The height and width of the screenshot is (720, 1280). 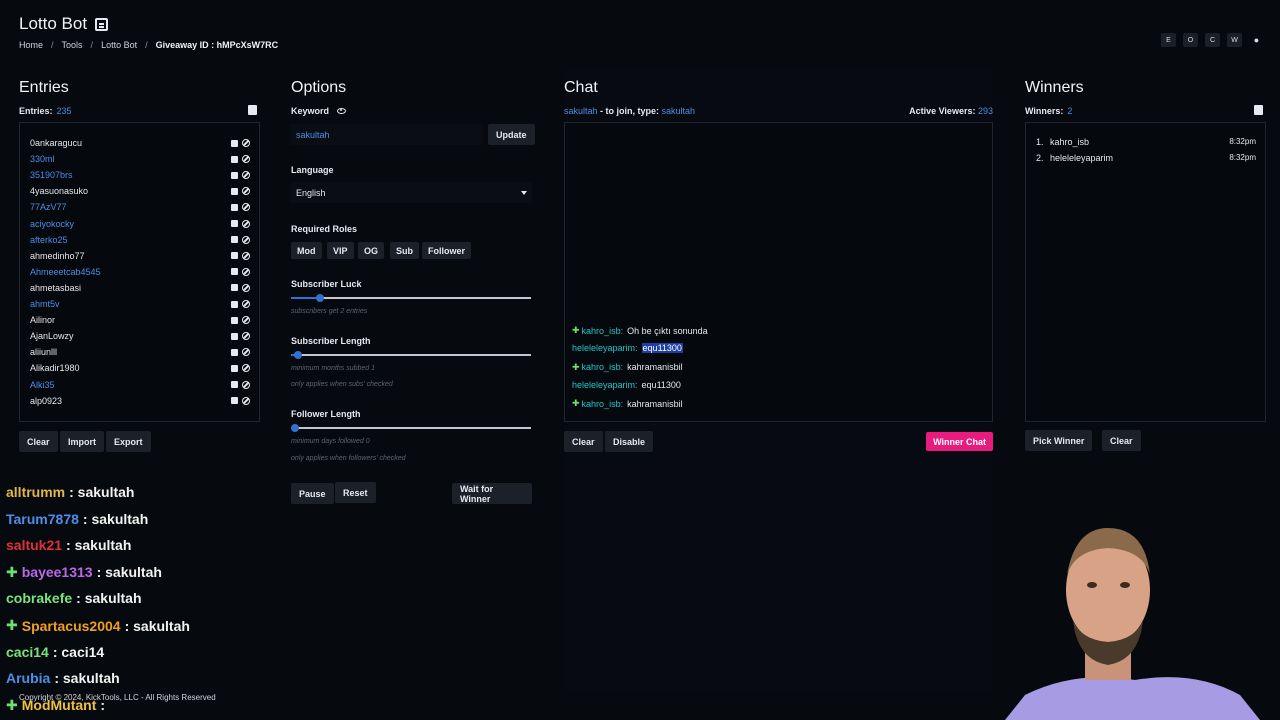 I want to click on list-item: ahmt5v, so click(x=140, y=304).